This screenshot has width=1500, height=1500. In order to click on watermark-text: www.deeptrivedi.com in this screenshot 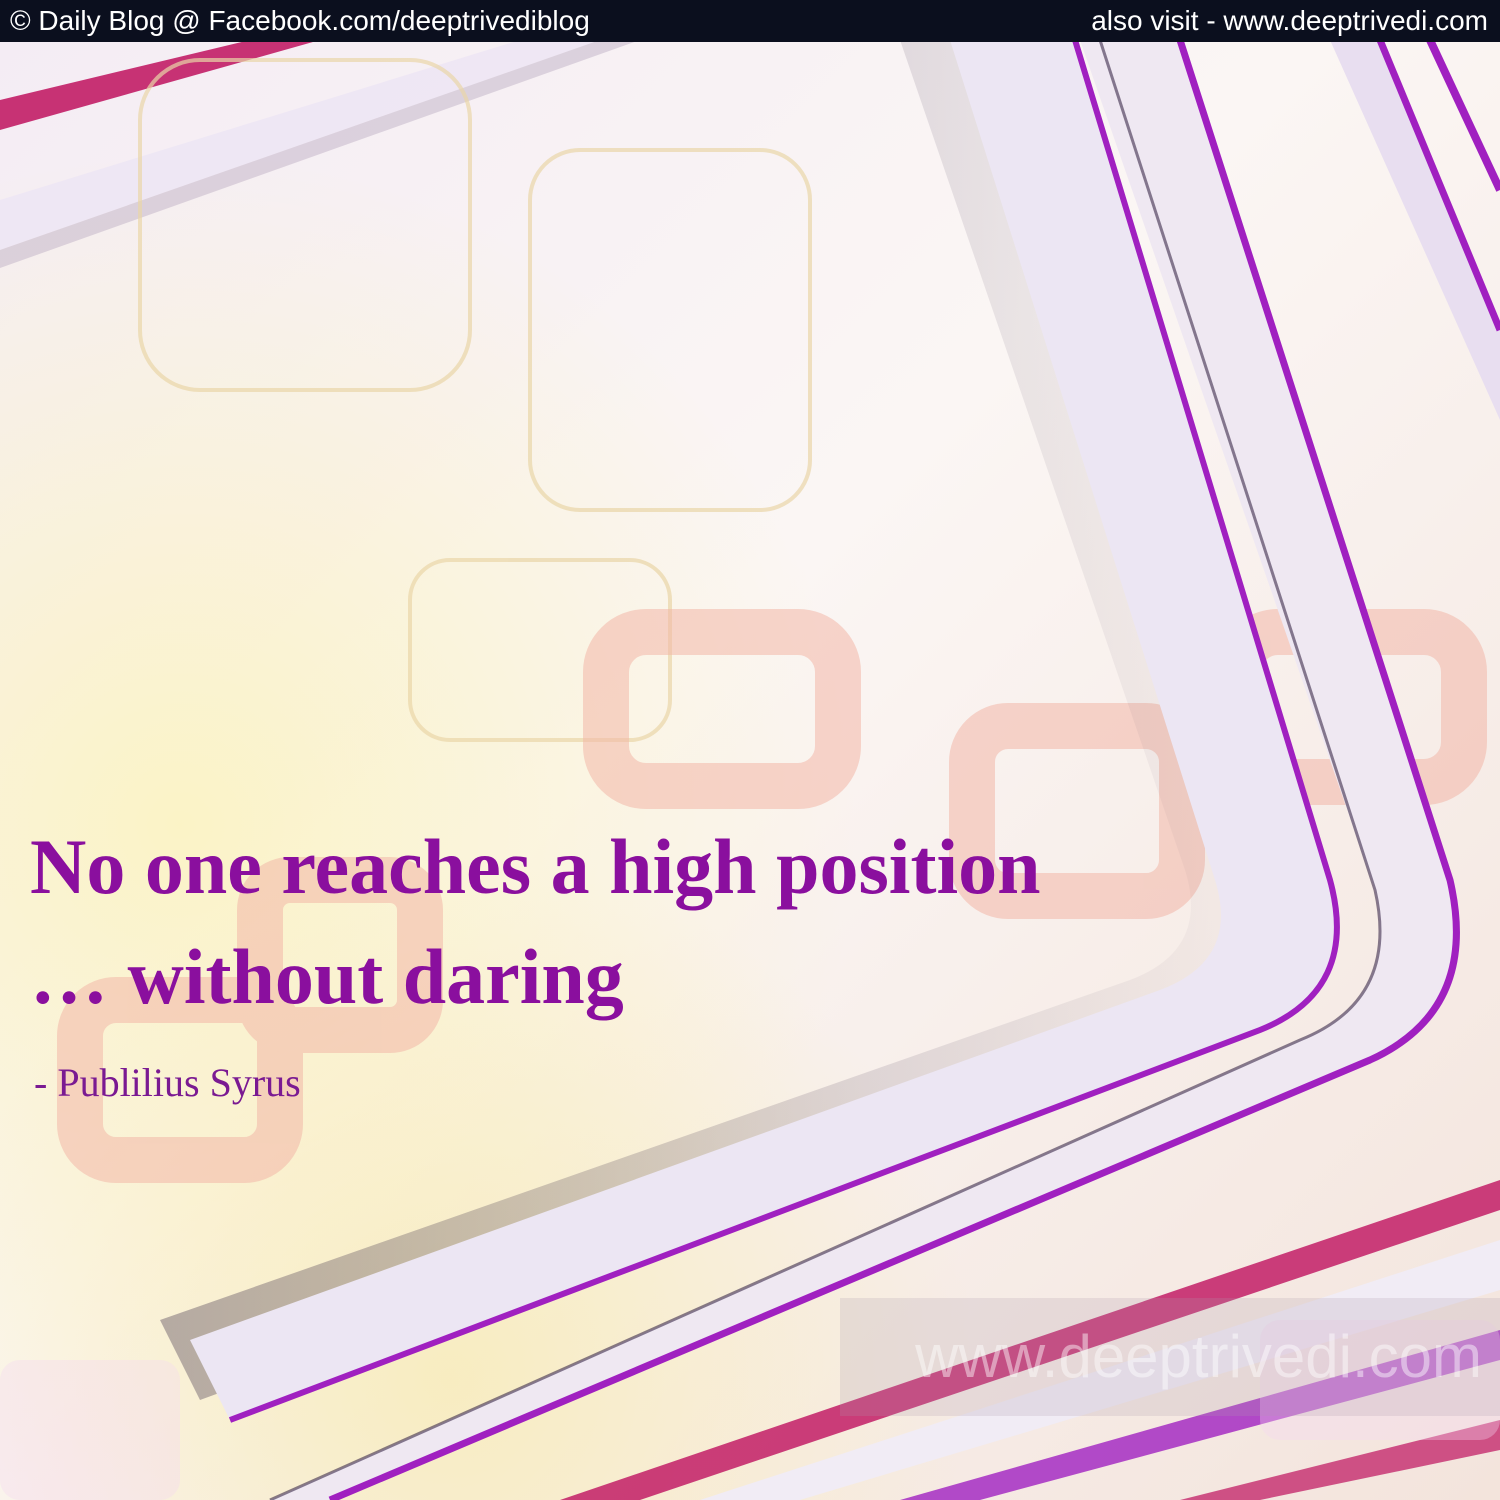, I will do `click(1198, 1356)`.